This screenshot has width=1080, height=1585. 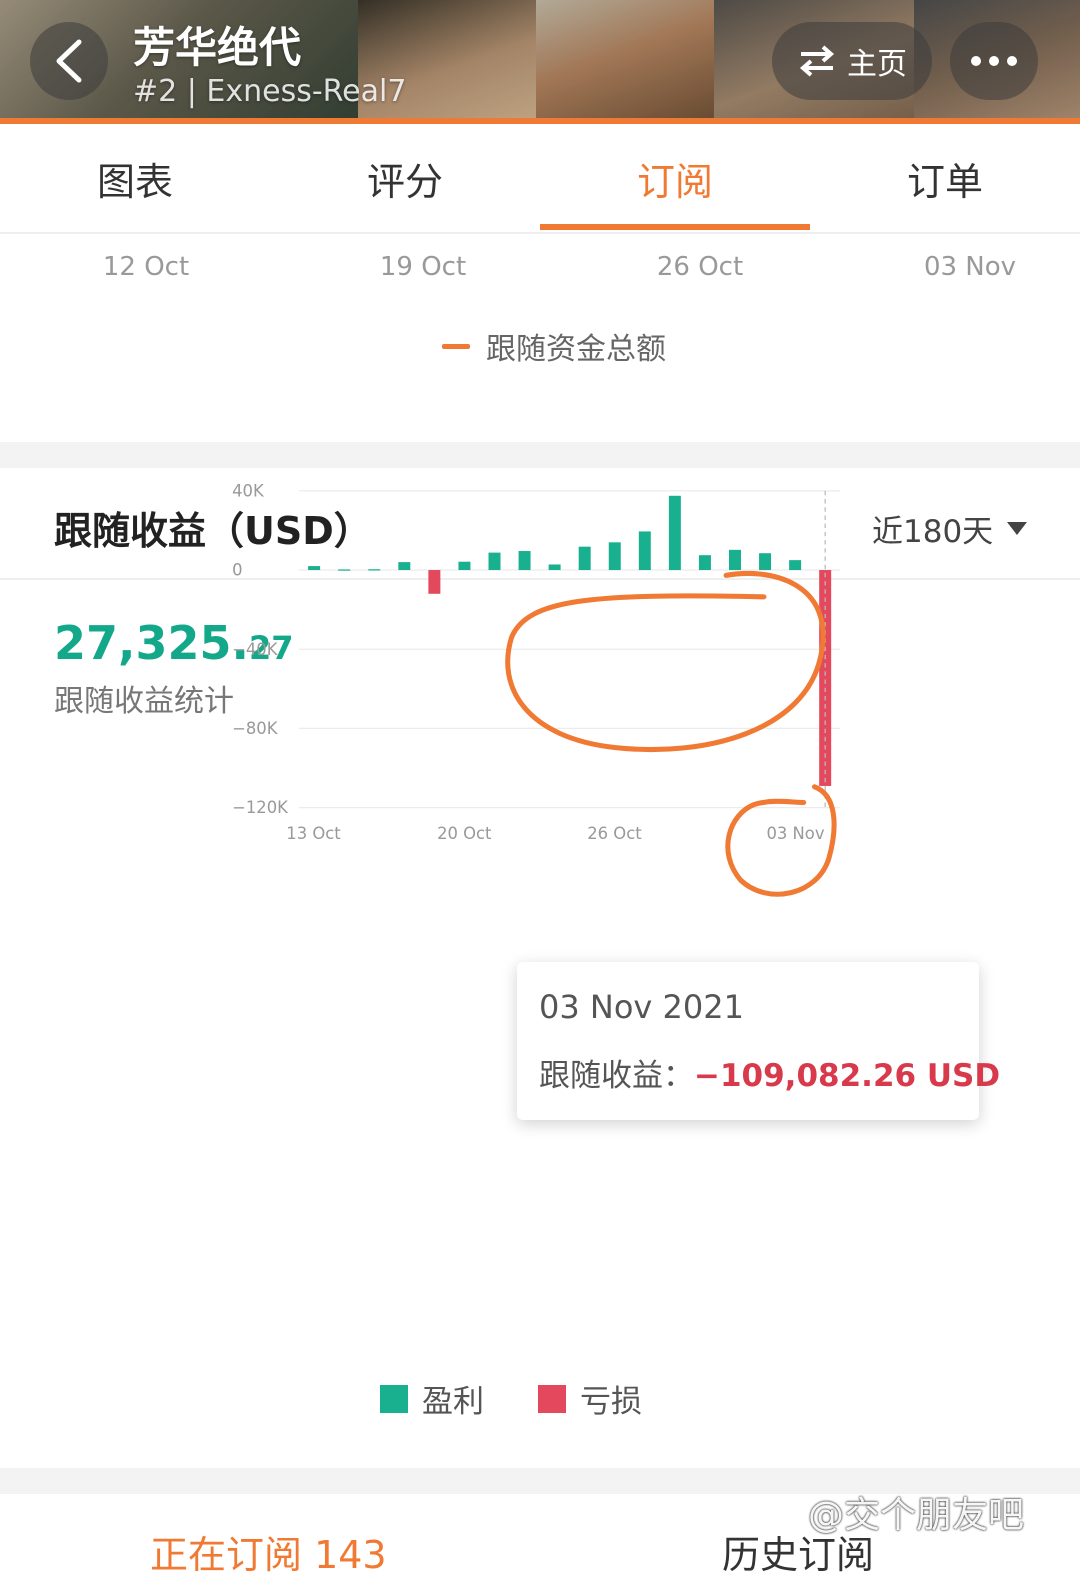 I want to click on y-tick-label: −120K, so click(x=260, y=807).